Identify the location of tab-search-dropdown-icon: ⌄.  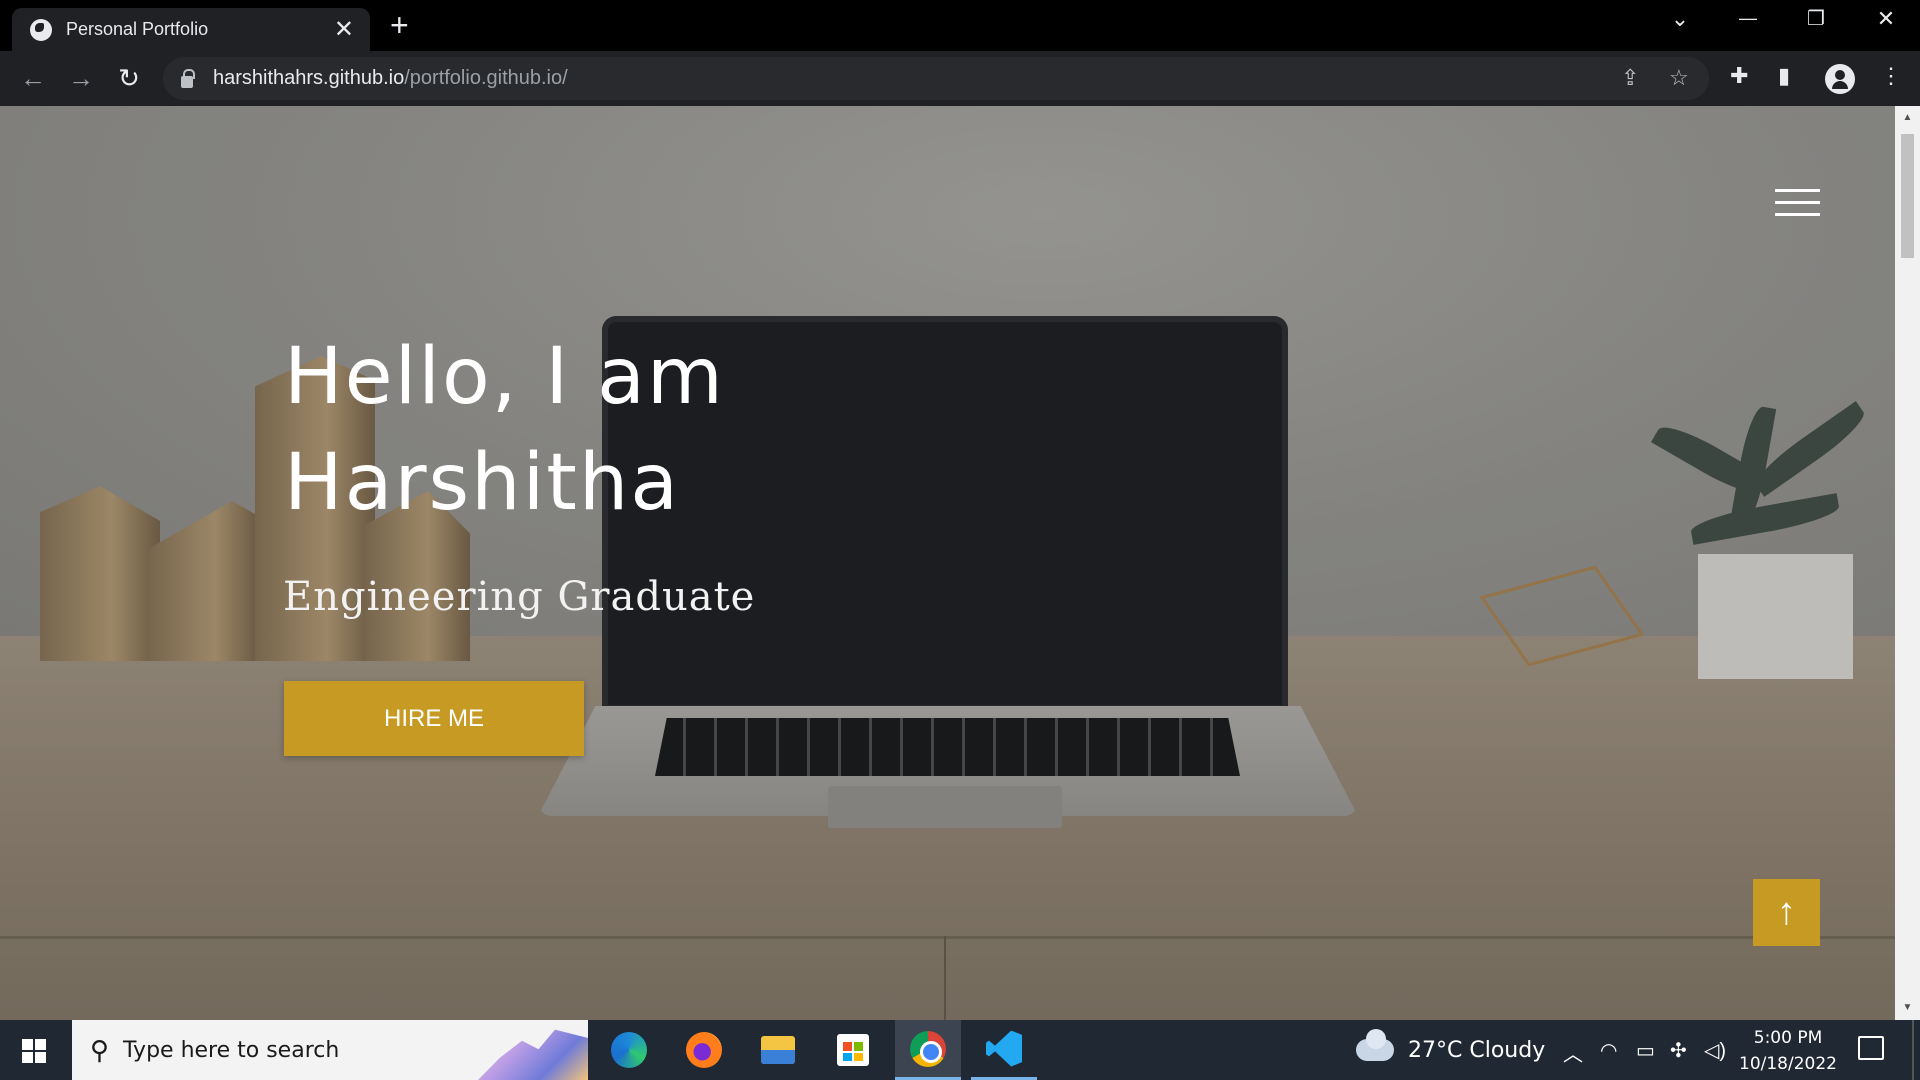
(1680, 19).